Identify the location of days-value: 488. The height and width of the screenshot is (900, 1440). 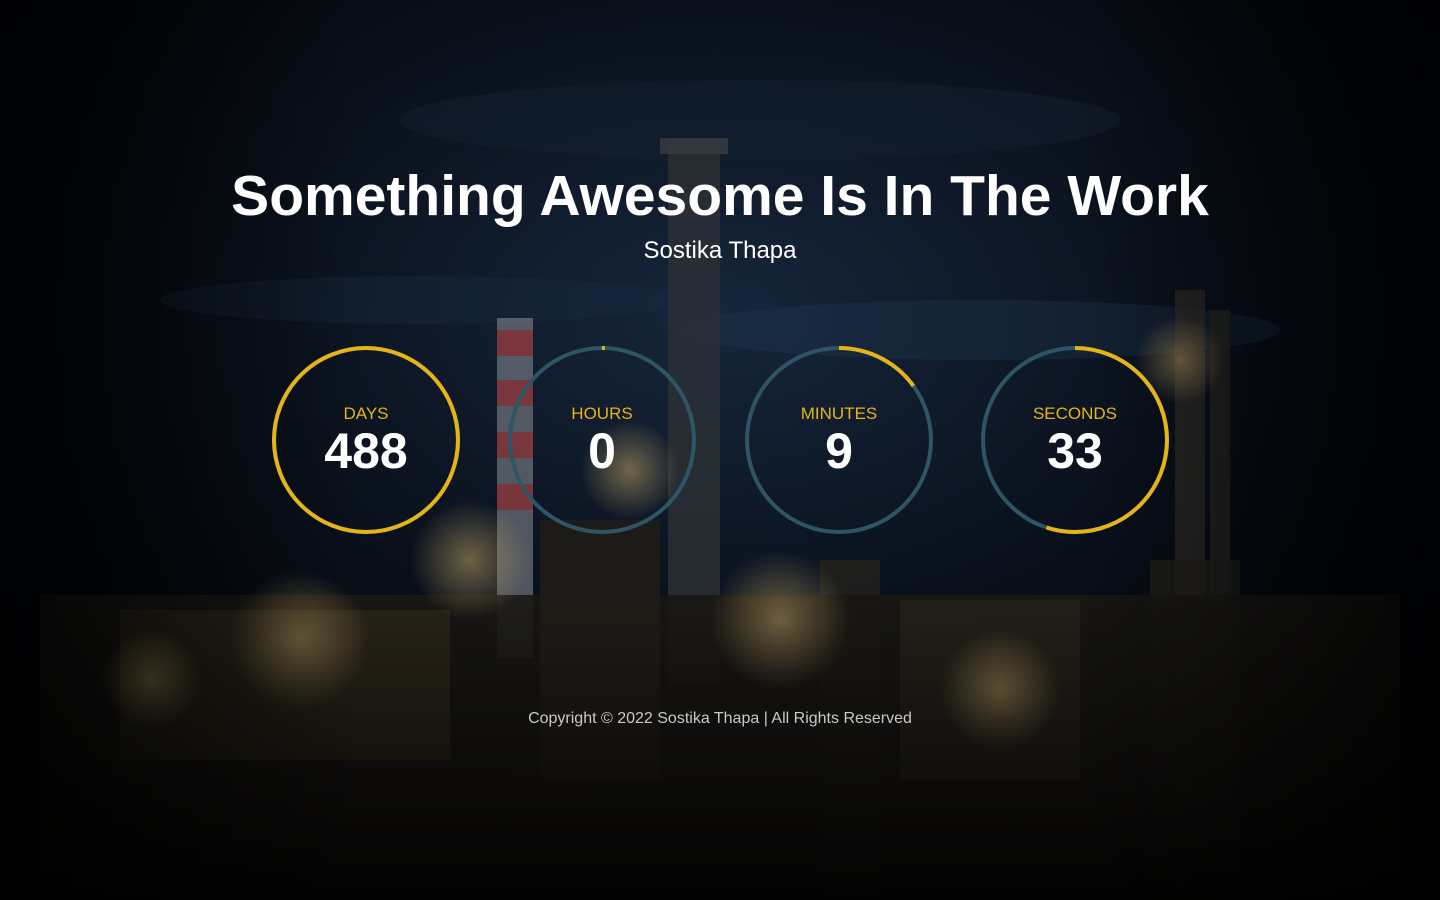
(366, 451).